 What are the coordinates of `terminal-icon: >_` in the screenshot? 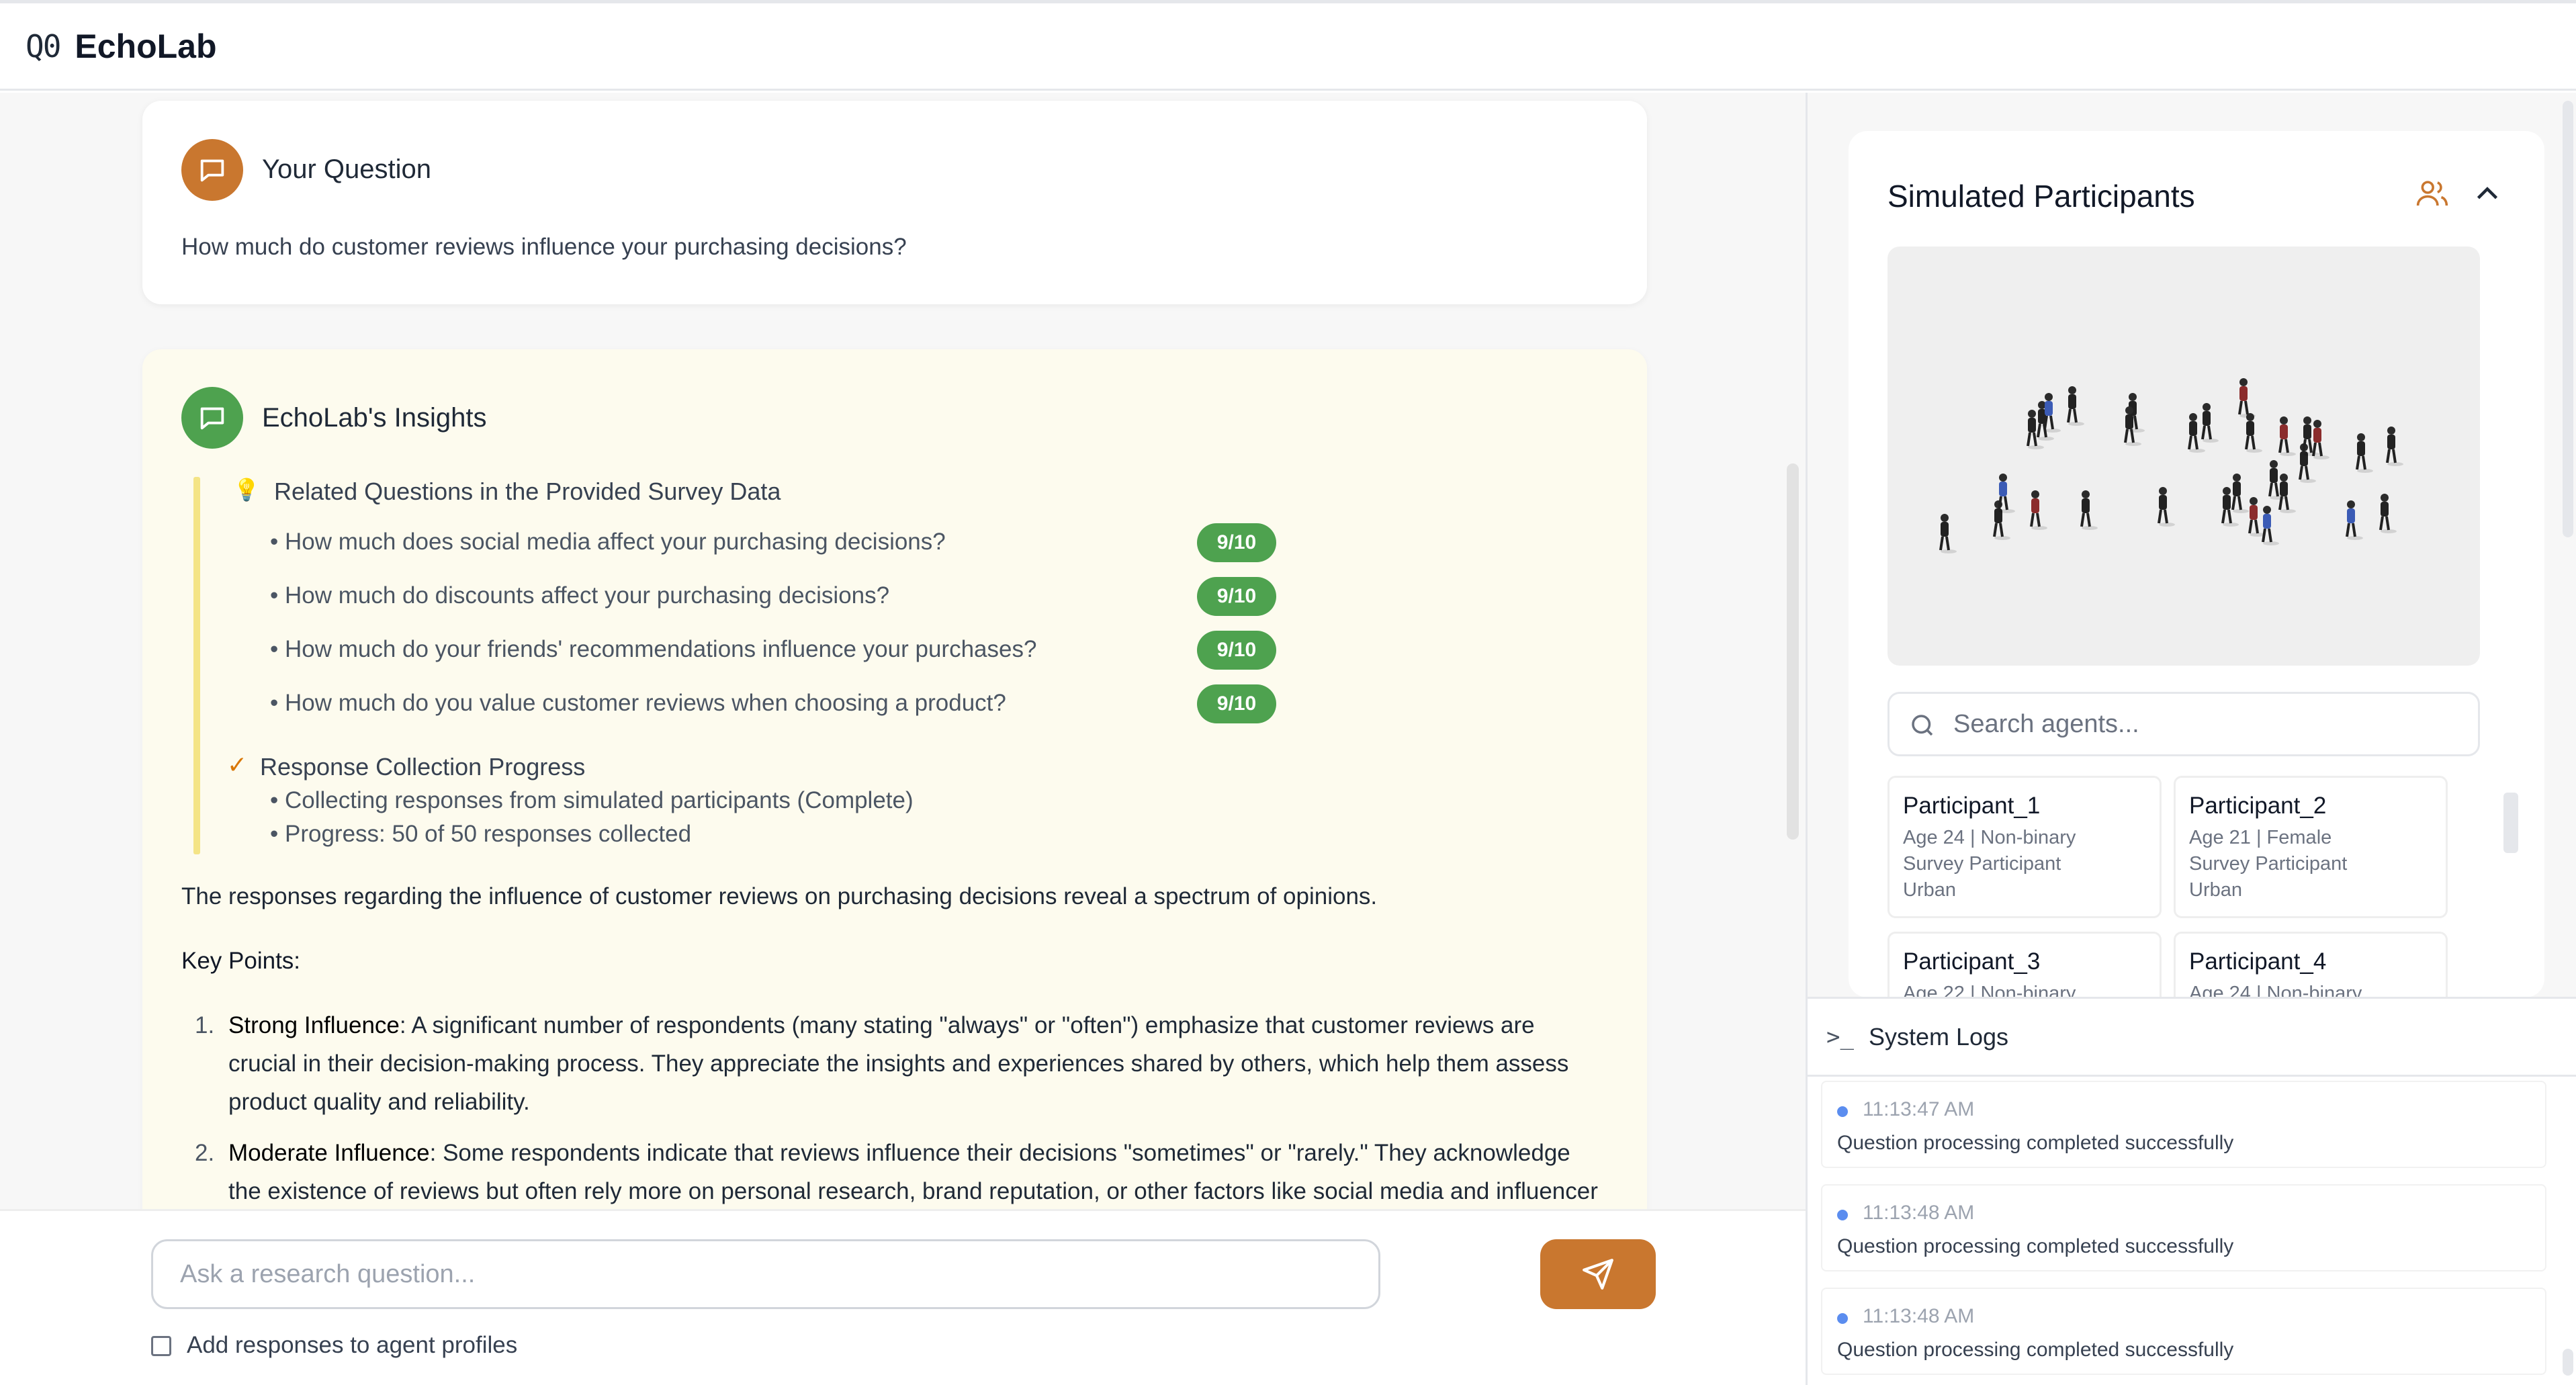 It's located at (1840, 1037).